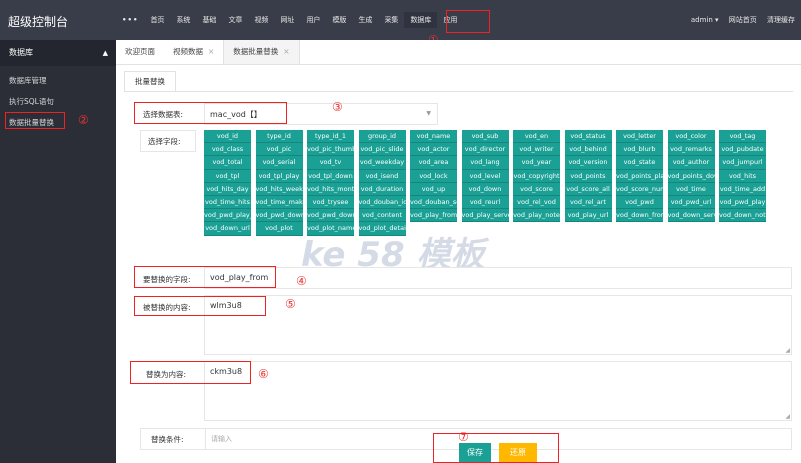 This screenshot has width=801, height=463. What do you see at coordinates (421, 20) in the screenshot?
I see `nav-database: 数据库` at bounding box center [421, 20].